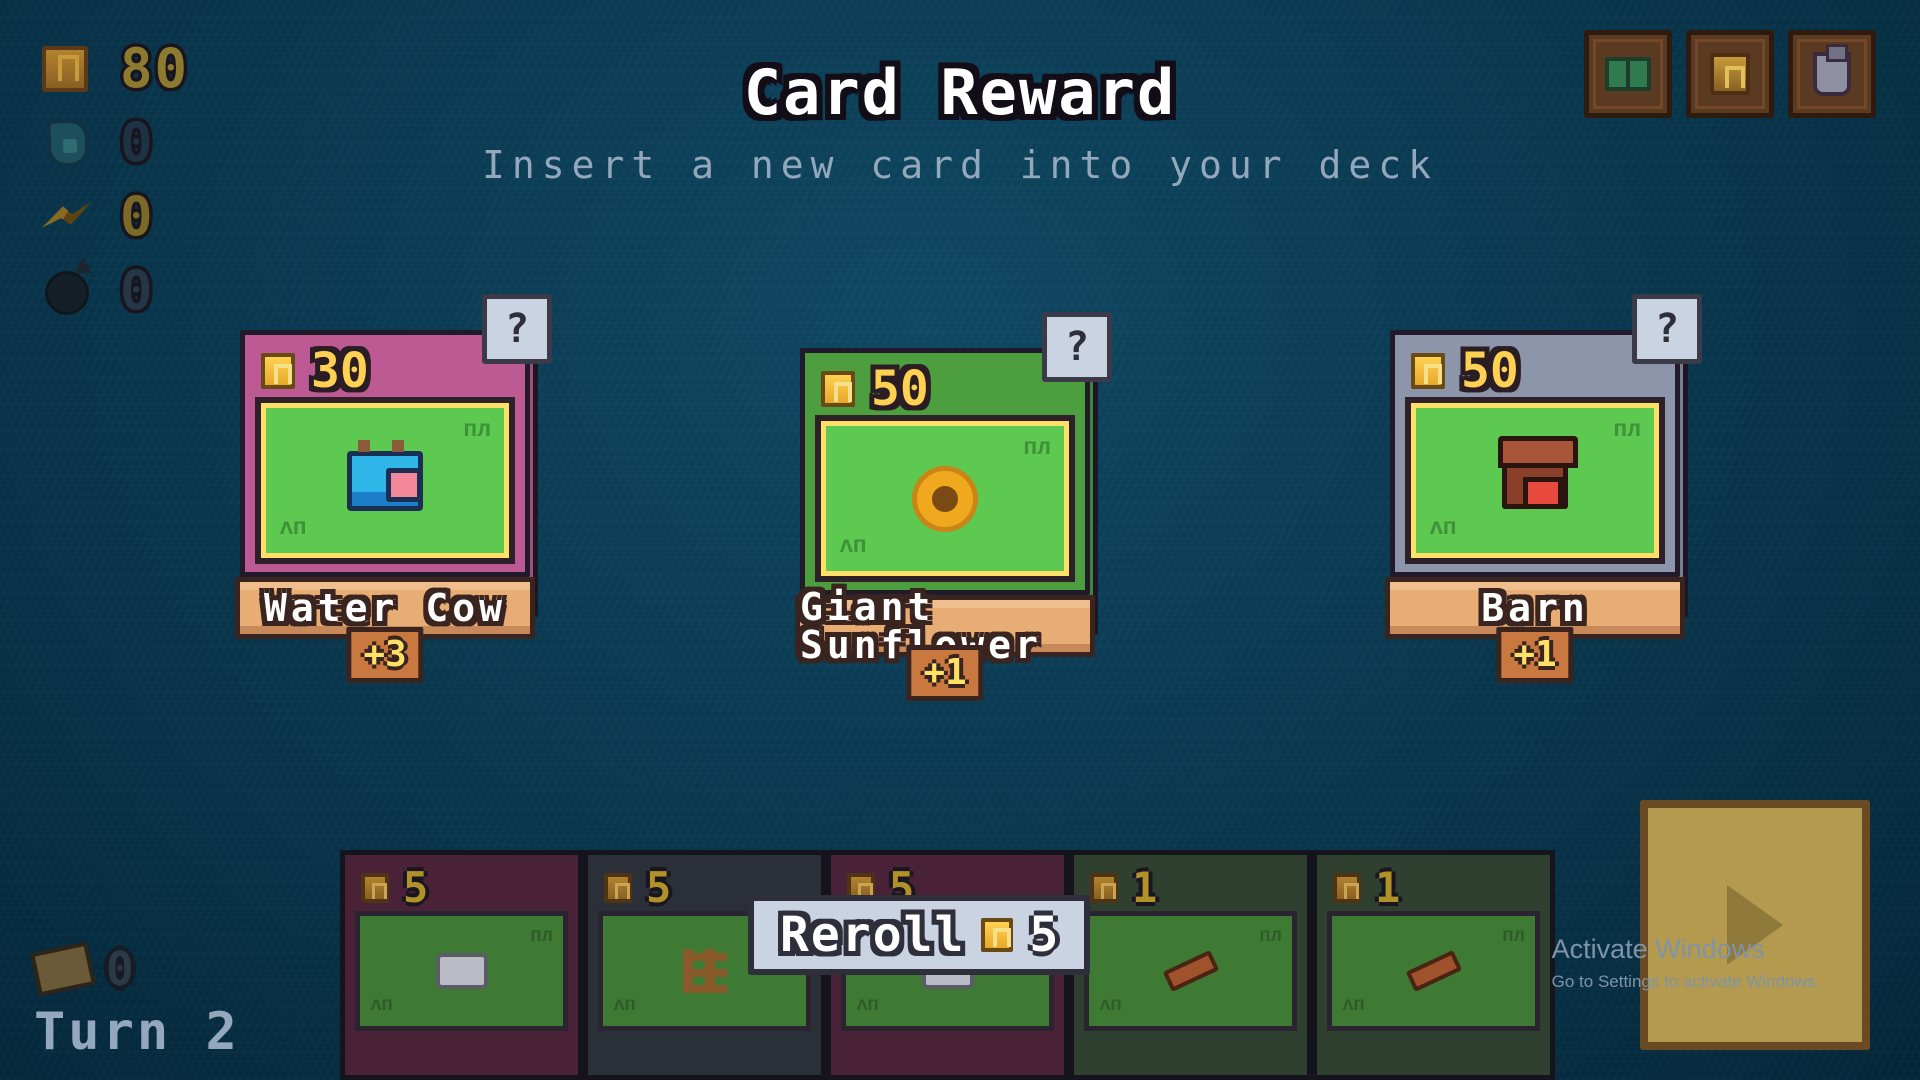 The height and width of the screenshot is (1080, 1920). I want to click on card-name: Water Cow, so click(385, 608).